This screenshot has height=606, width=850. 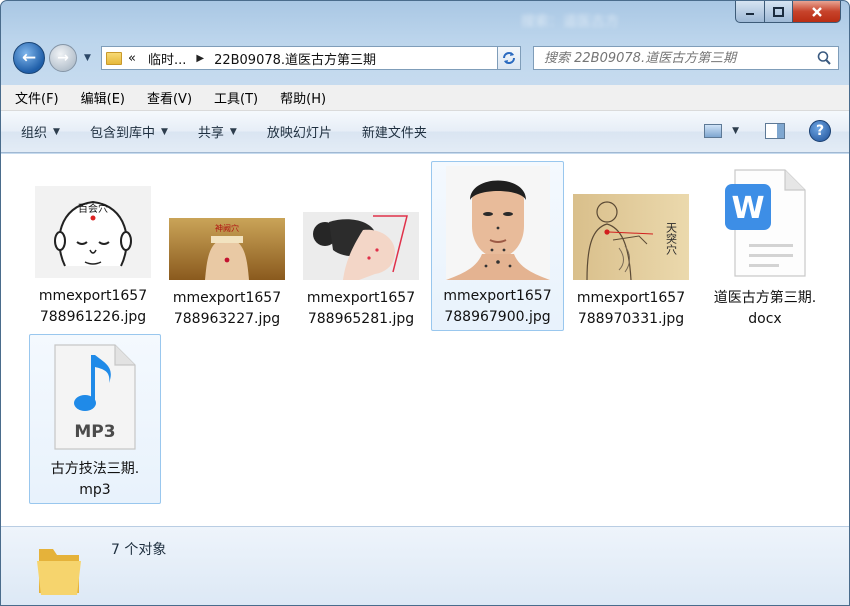 I want to click on thumbnail-caption: MP3, so click(x=94, y=432).